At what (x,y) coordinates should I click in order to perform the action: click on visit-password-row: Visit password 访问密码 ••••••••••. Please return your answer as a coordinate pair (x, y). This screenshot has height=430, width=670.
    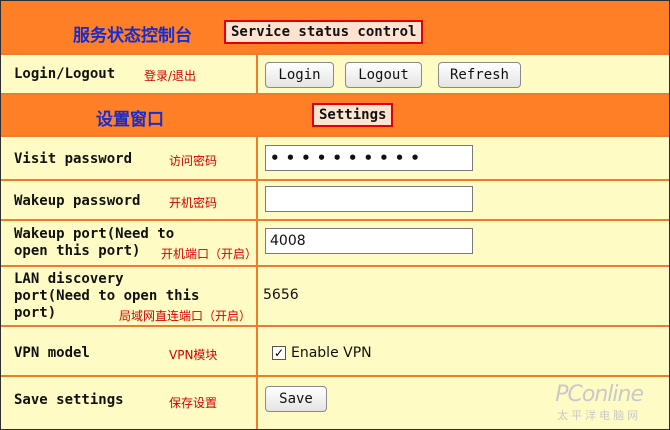
    Looking at the image, I should click on (335, 159).